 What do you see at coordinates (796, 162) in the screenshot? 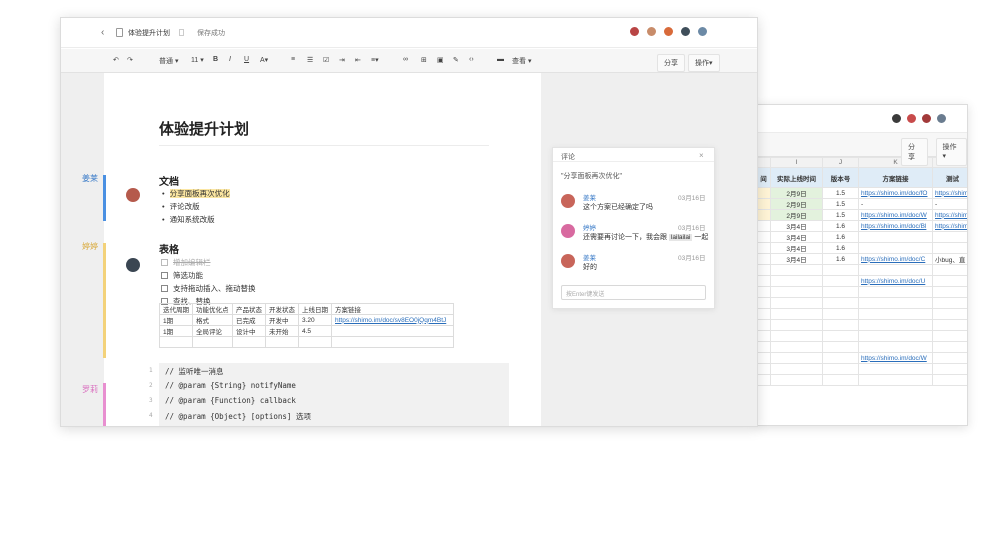
I see `column-letter: I` at bounding box center [796, 162].